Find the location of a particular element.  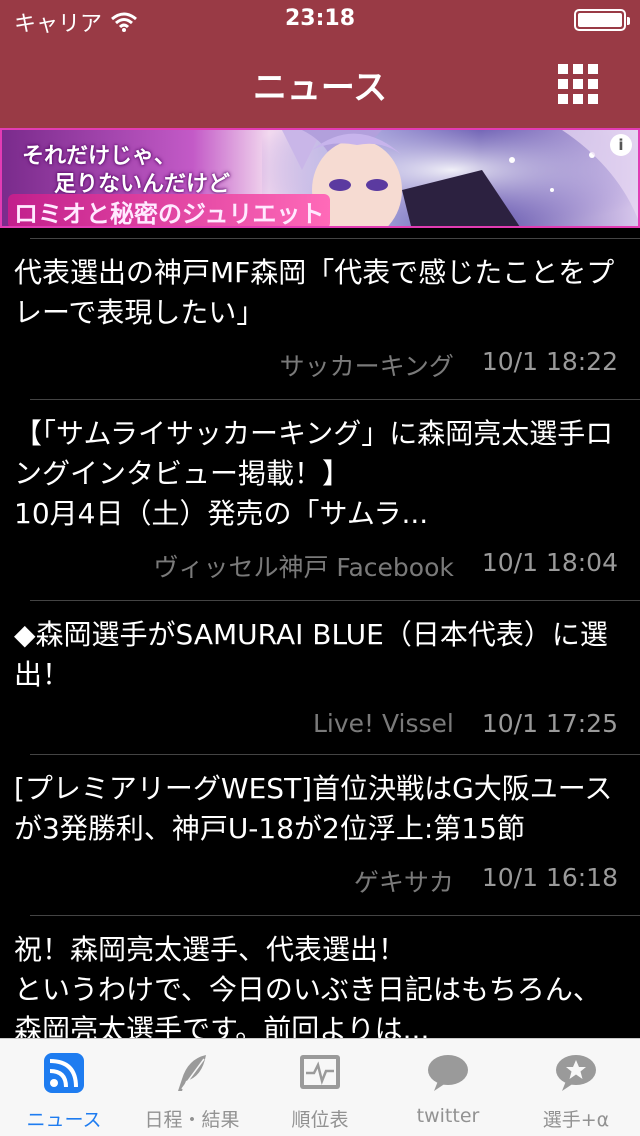

grid-icon is located at coordinates (578, 84).